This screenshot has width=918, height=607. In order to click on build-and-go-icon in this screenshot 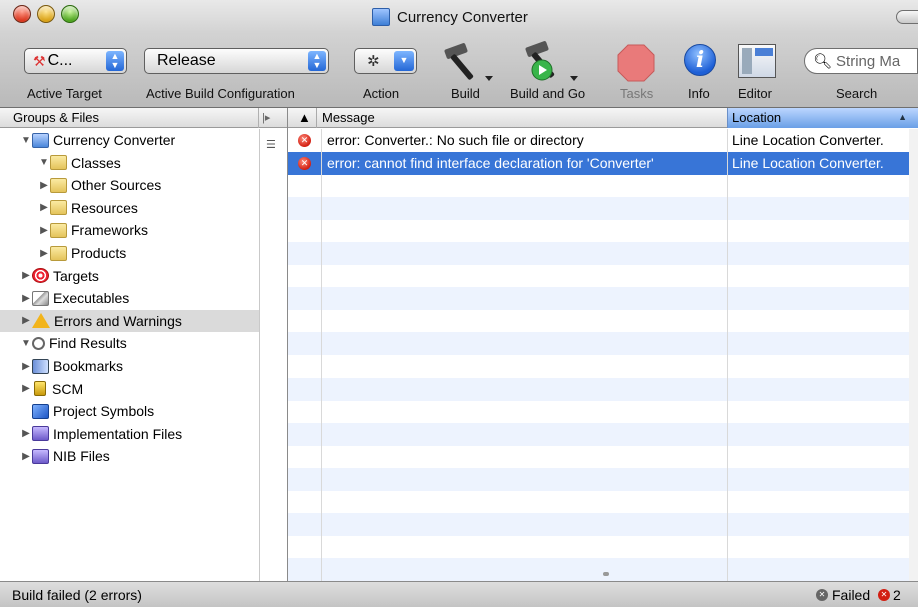, I will do `click(552, 62)`.